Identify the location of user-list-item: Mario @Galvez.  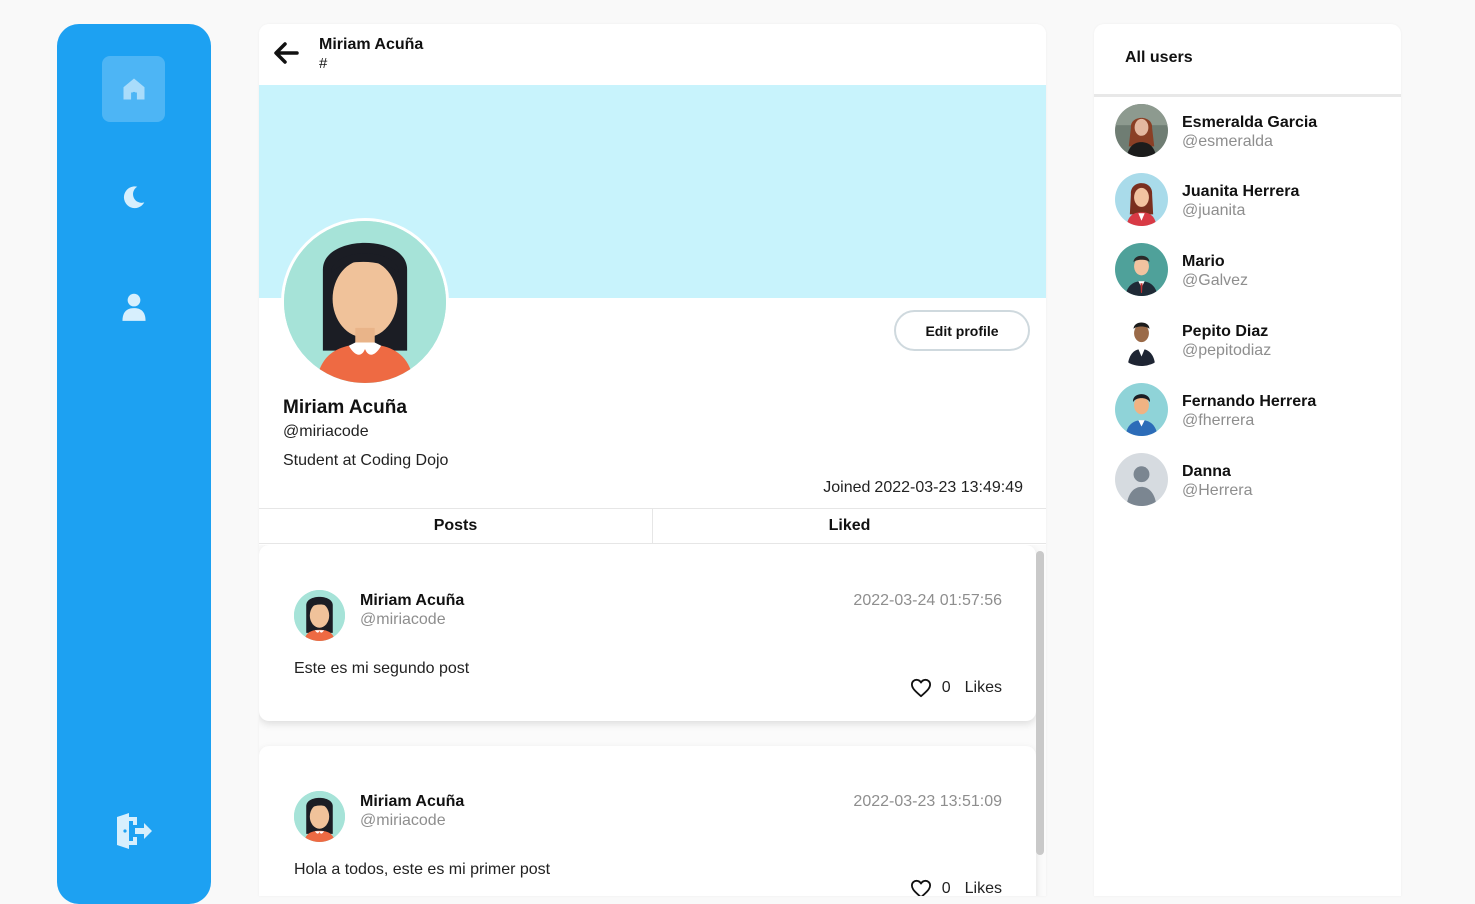
(1250, 271).